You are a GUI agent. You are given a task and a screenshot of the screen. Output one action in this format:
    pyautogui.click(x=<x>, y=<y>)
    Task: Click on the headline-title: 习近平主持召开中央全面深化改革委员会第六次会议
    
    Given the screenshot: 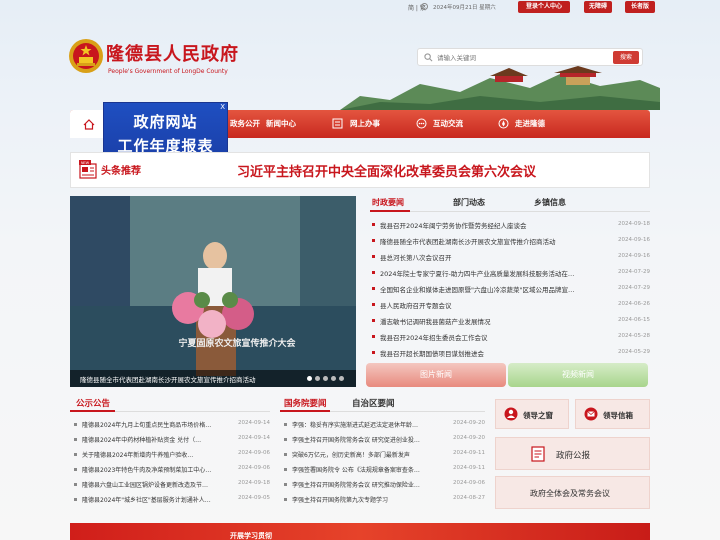 What is the action you would take?
    pyautogui.click(x=386, y=170)
    